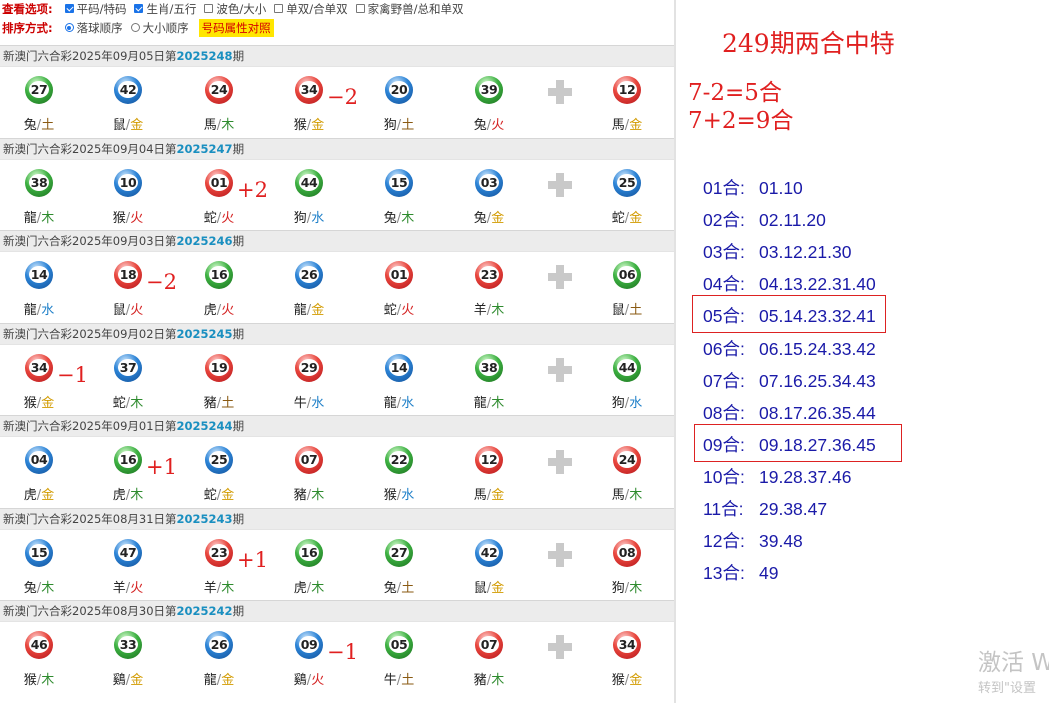 The width and height of the screenshot is (1049, 703). Describe the element at coordinates (205, 56) in the screenshot. I see `issue-number: 2025248` at that location.